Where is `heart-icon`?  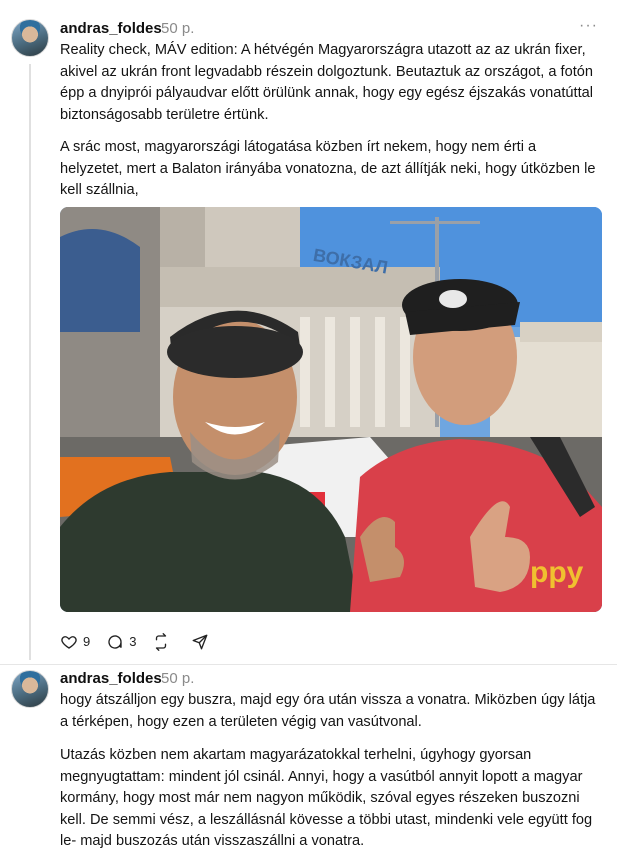 heart-icon is located at coordinates (69, 642).